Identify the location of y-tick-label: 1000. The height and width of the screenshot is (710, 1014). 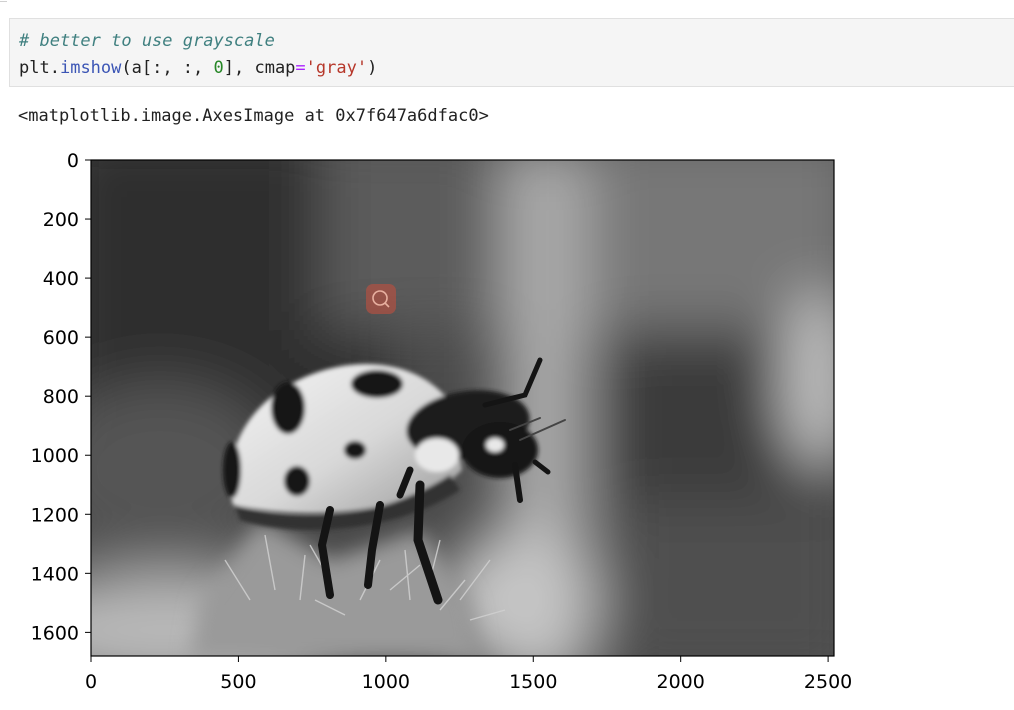
(55, 456).